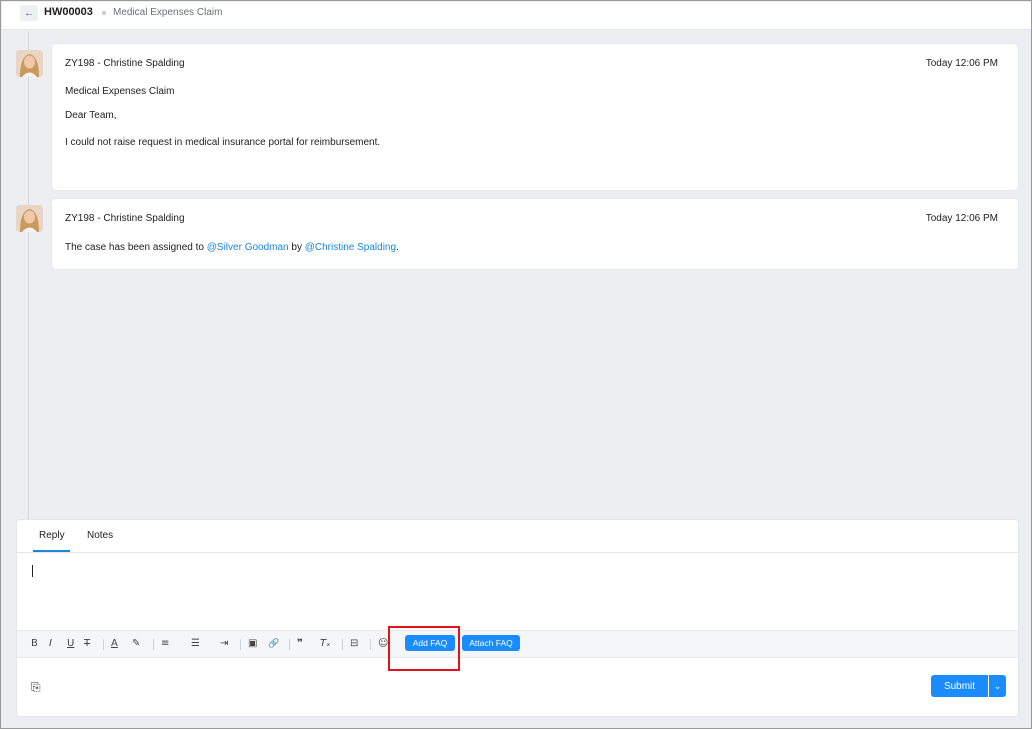  What do you see at coordinates (273, 644) in the screenshot?
I see `link-icon: 🔗` at bounding box center [273, 644].